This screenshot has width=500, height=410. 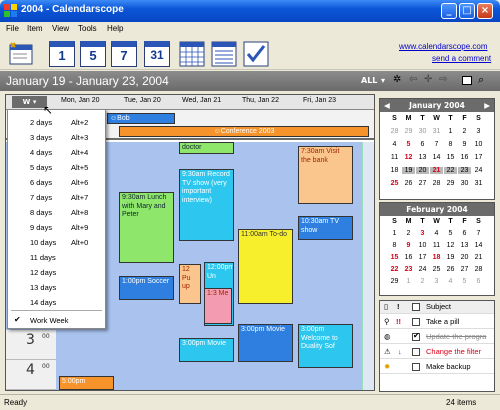 What do you see at coordinates (478, 183) in the screenshot?
I see `day-cell: 31` at bounding box center [478, 183].